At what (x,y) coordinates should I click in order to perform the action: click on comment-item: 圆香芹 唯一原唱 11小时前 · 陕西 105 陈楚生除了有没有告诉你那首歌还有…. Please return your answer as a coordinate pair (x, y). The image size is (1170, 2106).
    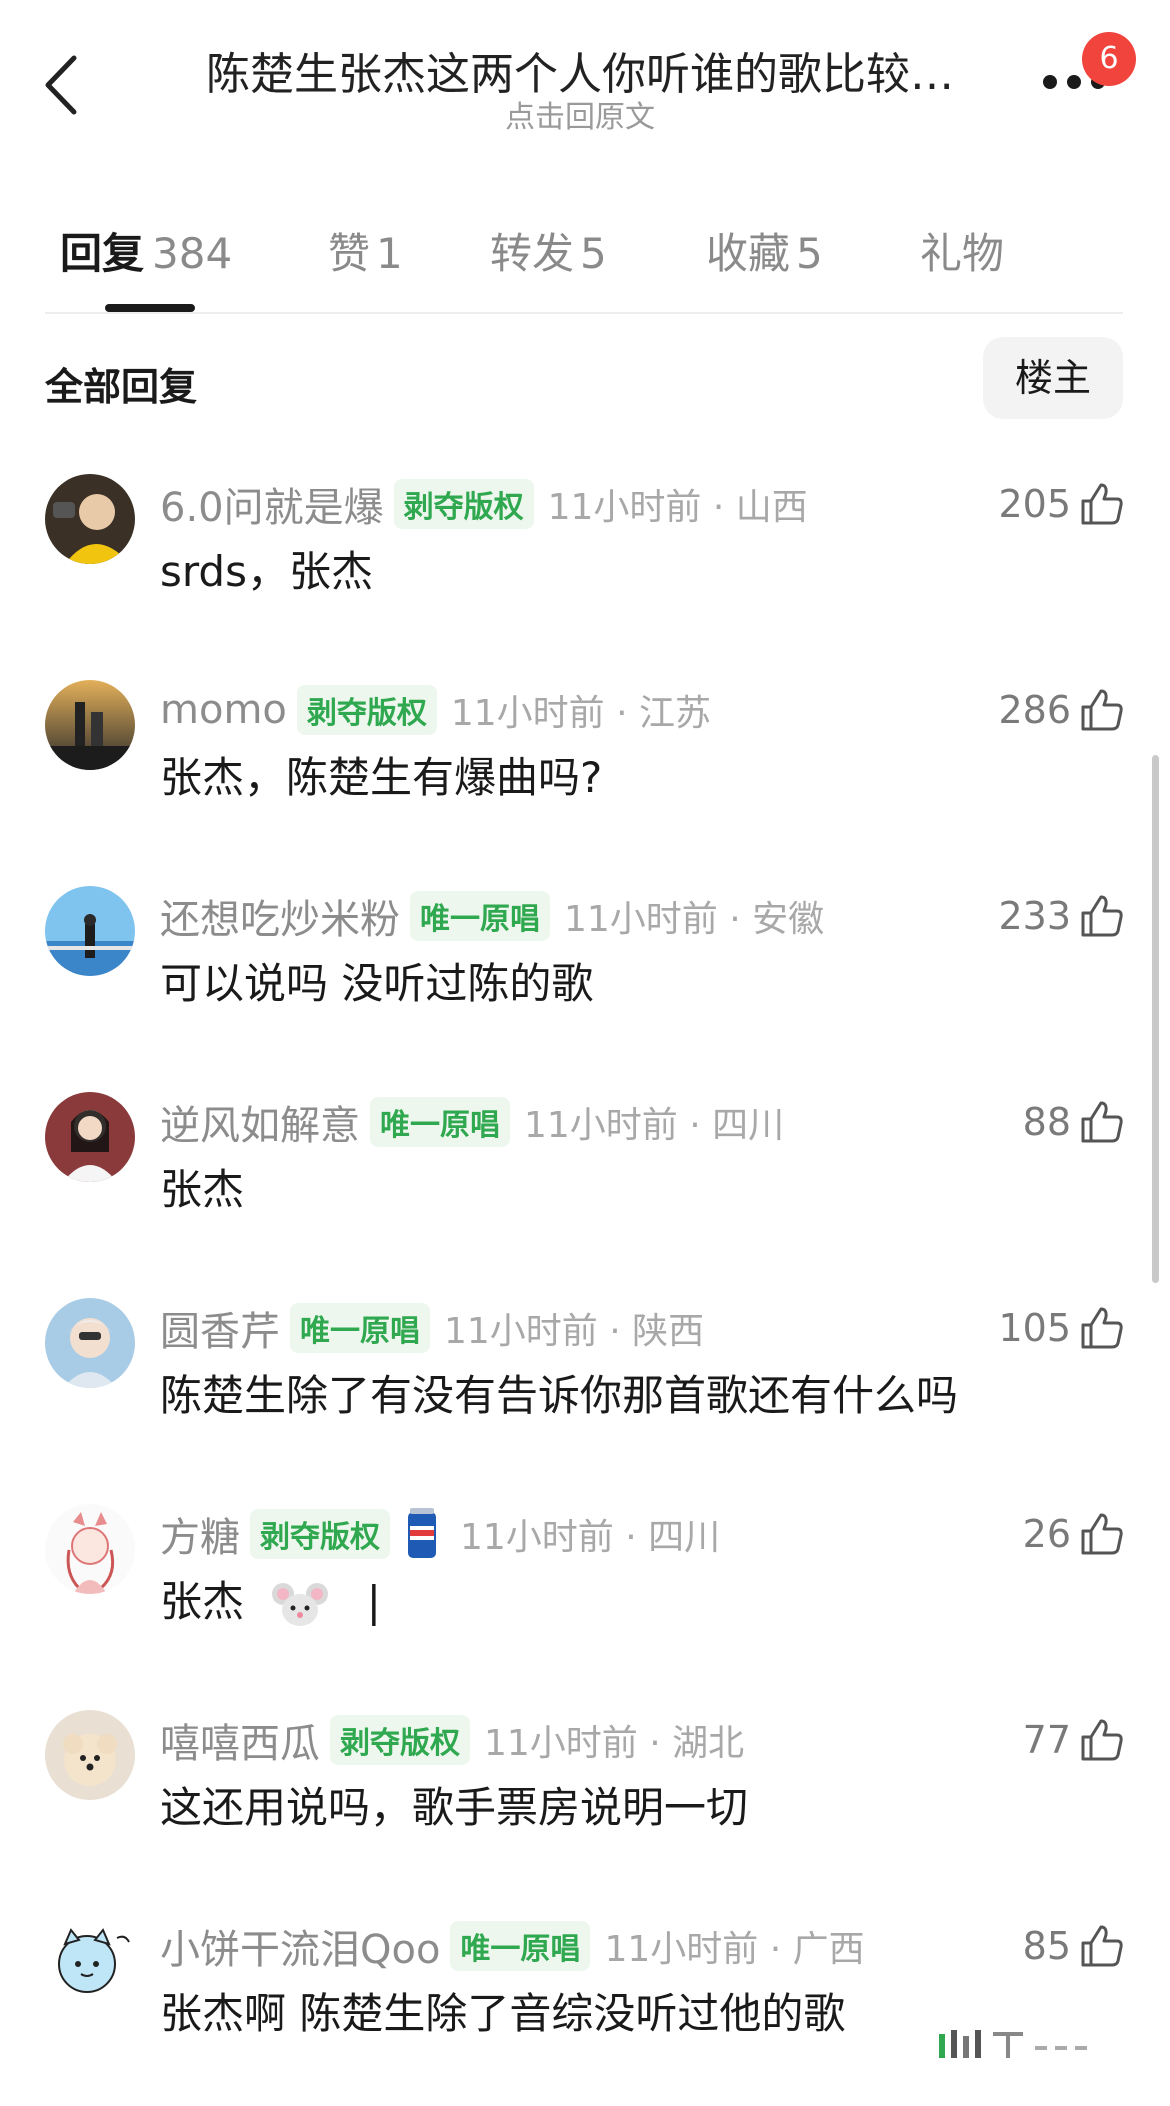
    Looking at the image, I should click on (585, 1393).